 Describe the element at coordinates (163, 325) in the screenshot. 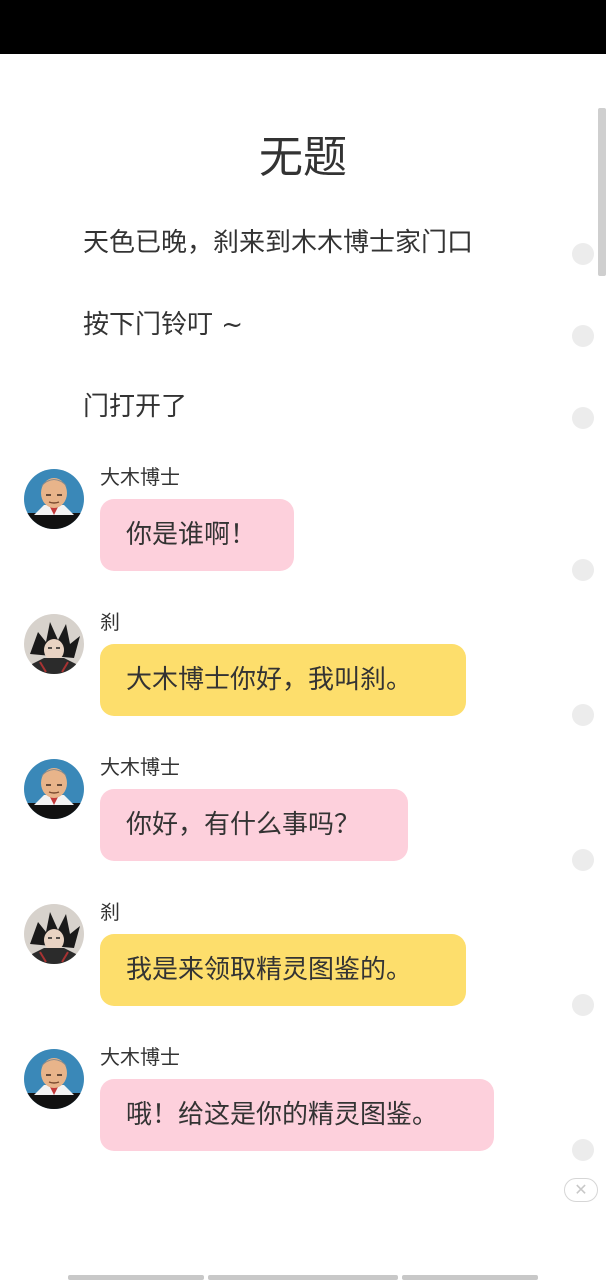

I see `narration-line: 按下门铃叮 ~` at that location.